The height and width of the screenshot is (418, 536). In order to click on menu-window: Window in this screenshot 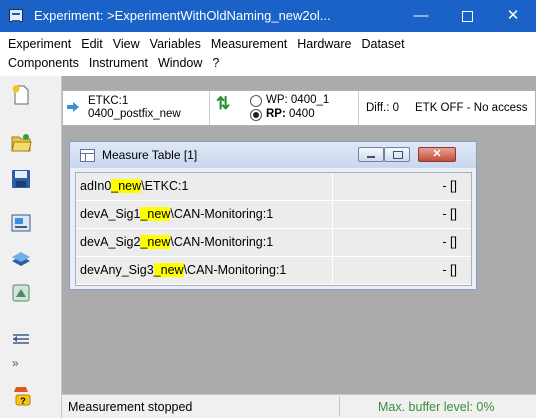, I will do `click(180, 63)`.